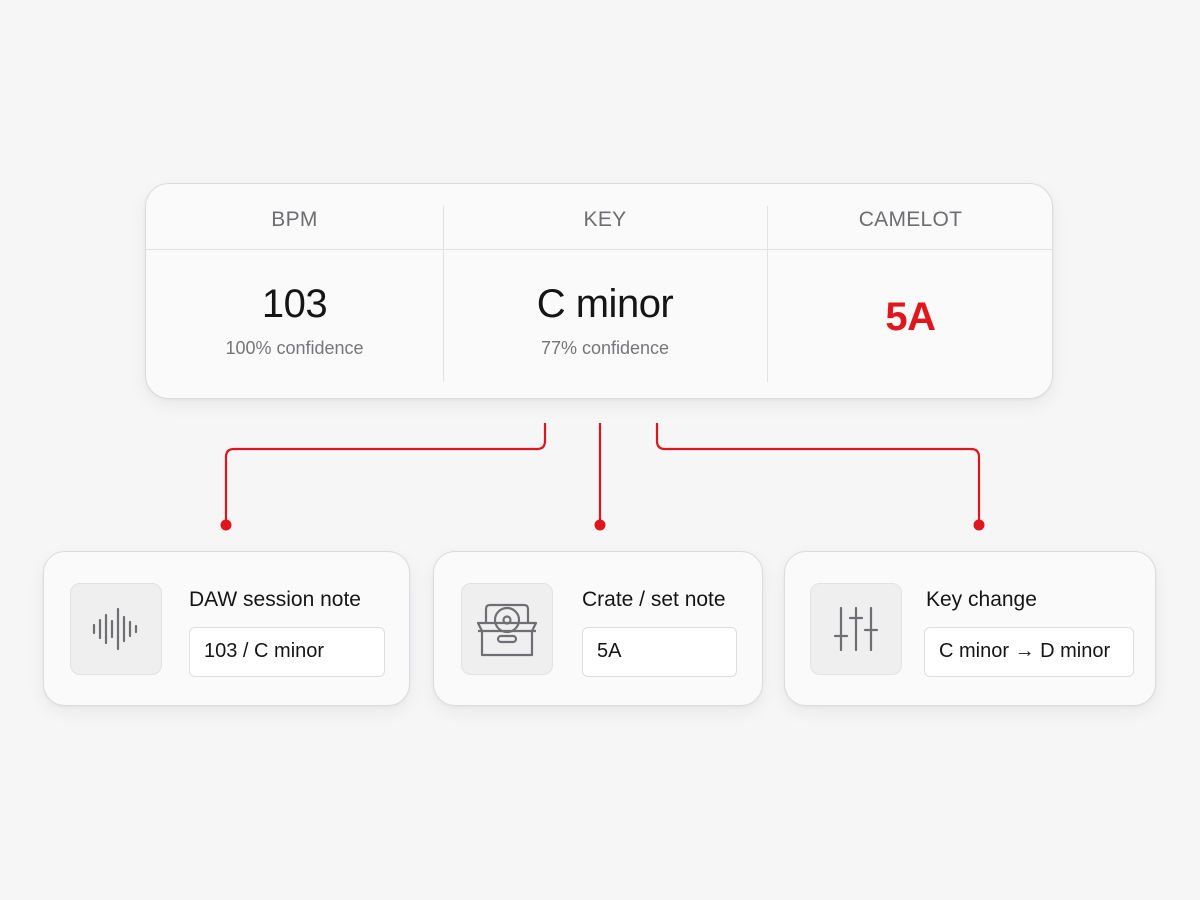  What do you see at coordinates (294, 348) in the screenshot?
I see `bpm-confidence: 100% confidence` at bounding box center [294, 348].